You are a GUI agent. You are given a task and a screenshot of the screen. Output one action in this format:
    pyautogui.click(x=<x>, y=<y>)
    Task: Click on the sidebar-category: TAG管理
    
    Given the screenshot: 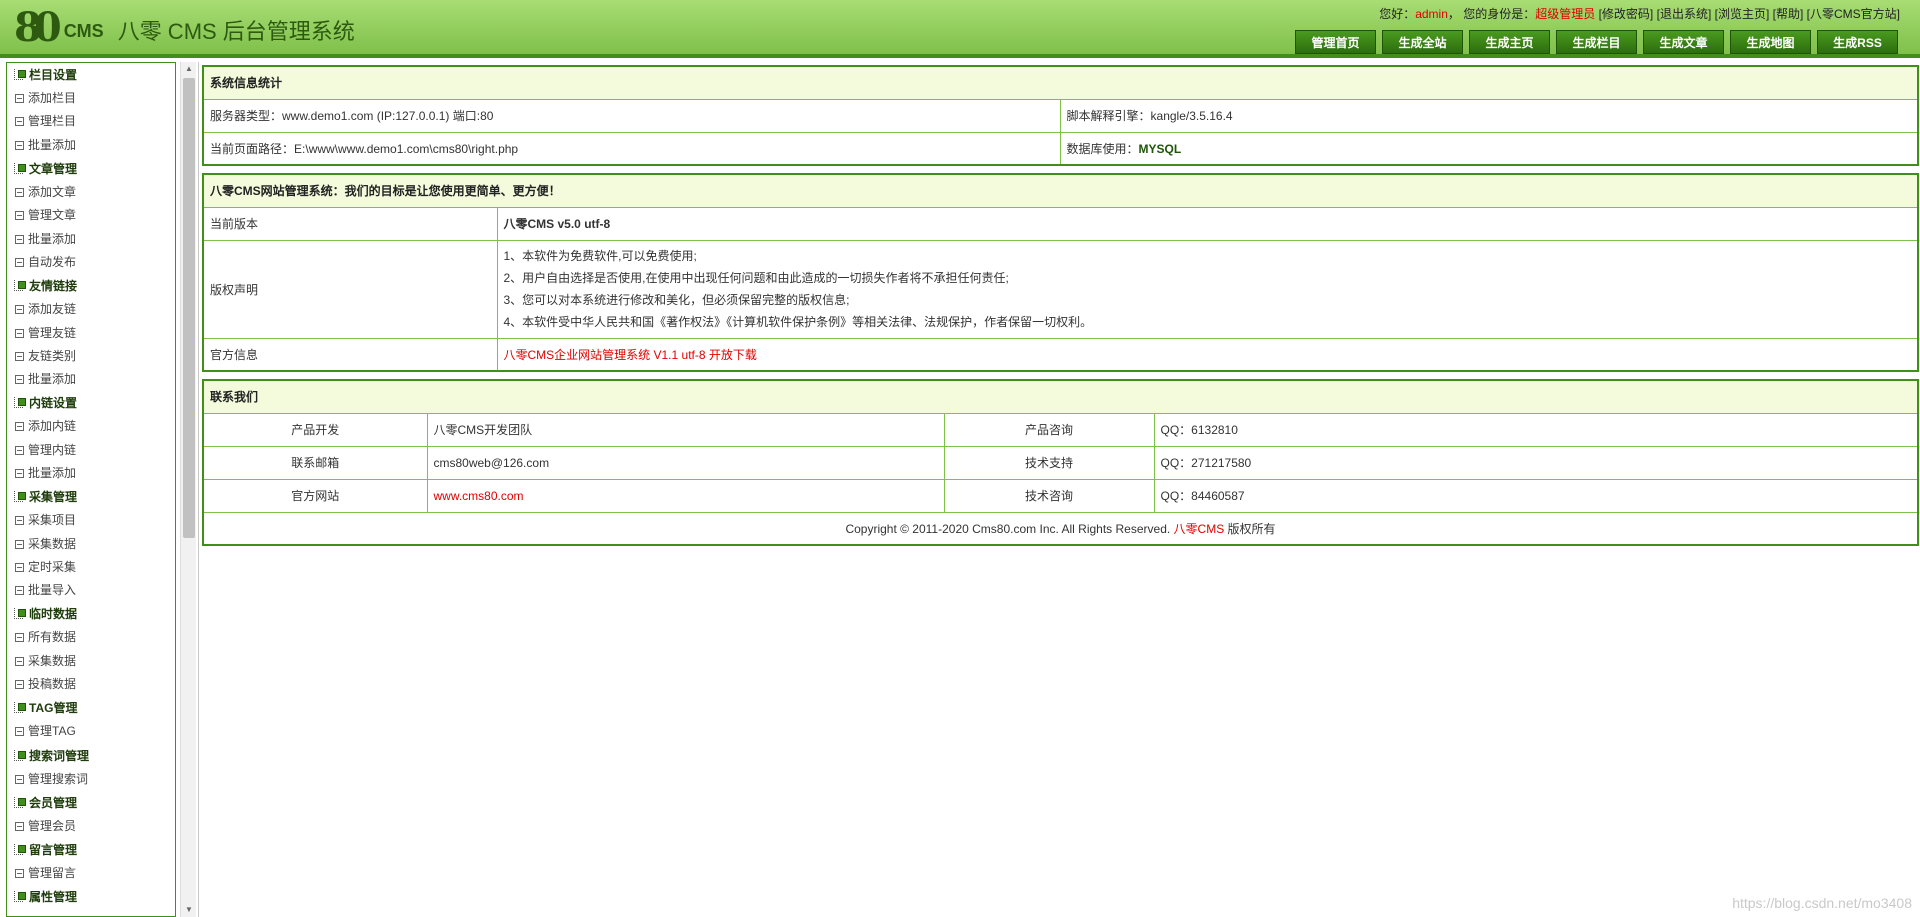 What is the action you would take?
    pyautogui.click(x=91, y=708)
    